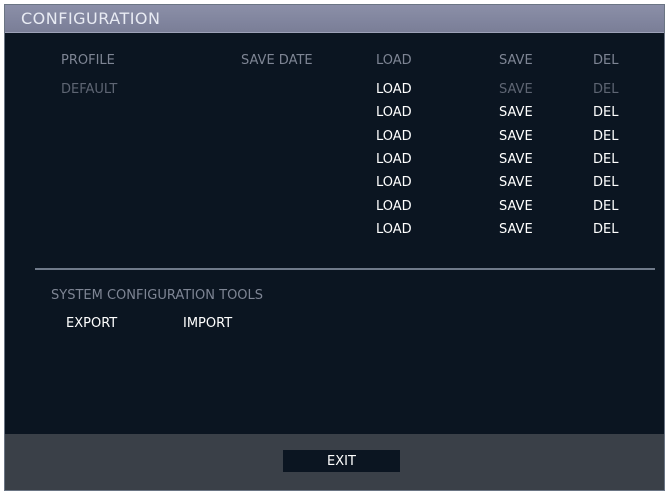 Image resolution: width=668 pixels, height=492 pixels. What do you see at coordinates (394, 60) in the screenshot?
I see `header-load: LOAD` at bounding box center [394, 60].